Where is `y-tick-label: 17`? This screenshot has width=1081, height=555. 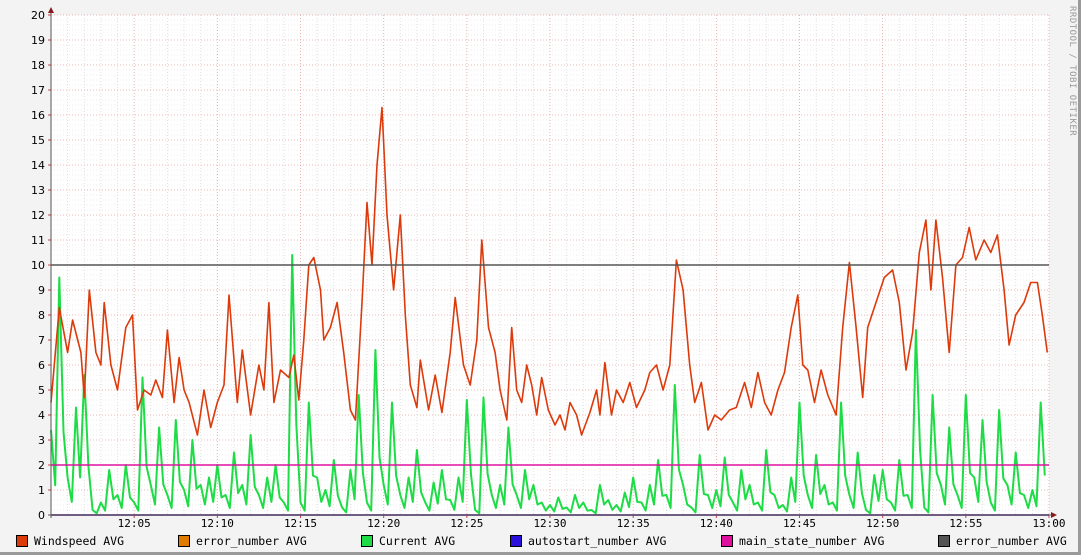 y-tick-label: 17 is located at coordinates (38, 90).